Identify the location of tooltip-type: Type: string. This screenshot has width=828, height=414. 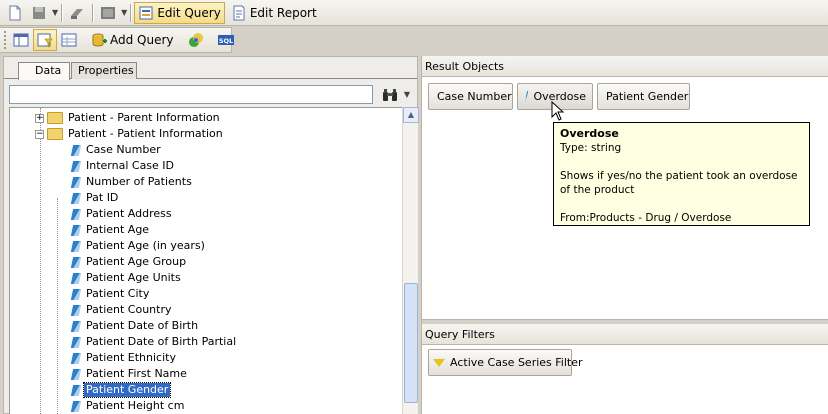
(591, 148).